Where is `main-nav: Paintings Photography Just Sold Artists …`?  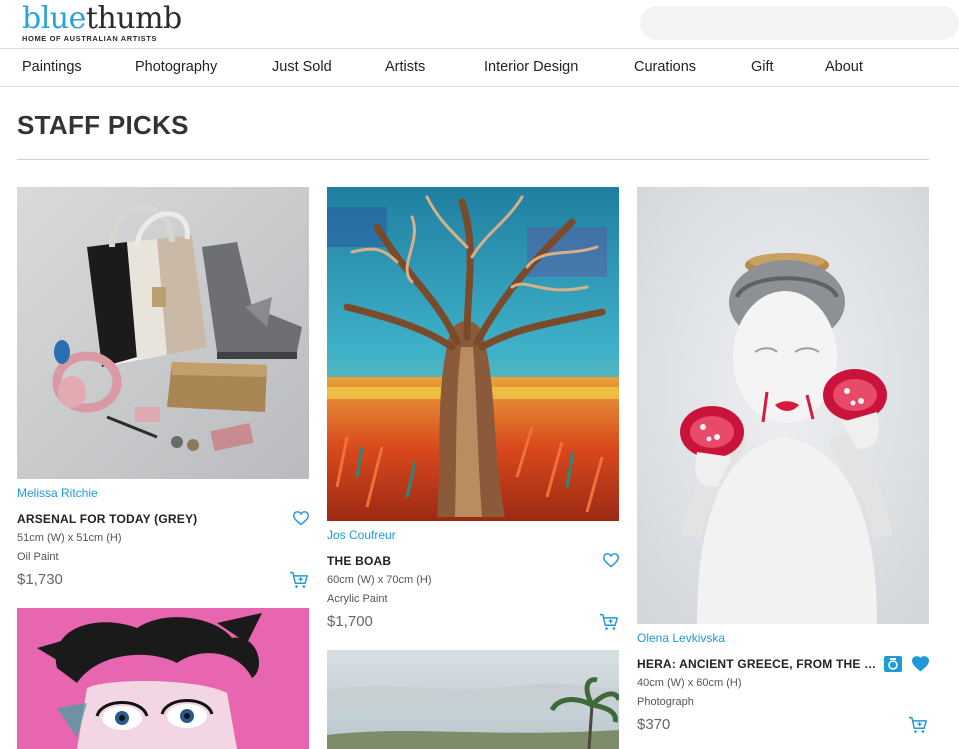 main-nav: Paintings Photography Just Sold Artists … is located at coordinates (479, 67).